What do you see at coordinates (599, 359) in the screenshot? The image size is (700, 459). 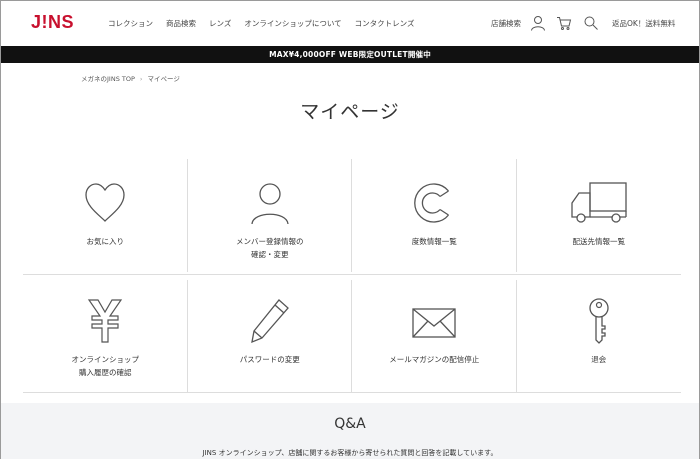 I see `menu-label-withdraw: 退会` at bounding box center [599, 359].